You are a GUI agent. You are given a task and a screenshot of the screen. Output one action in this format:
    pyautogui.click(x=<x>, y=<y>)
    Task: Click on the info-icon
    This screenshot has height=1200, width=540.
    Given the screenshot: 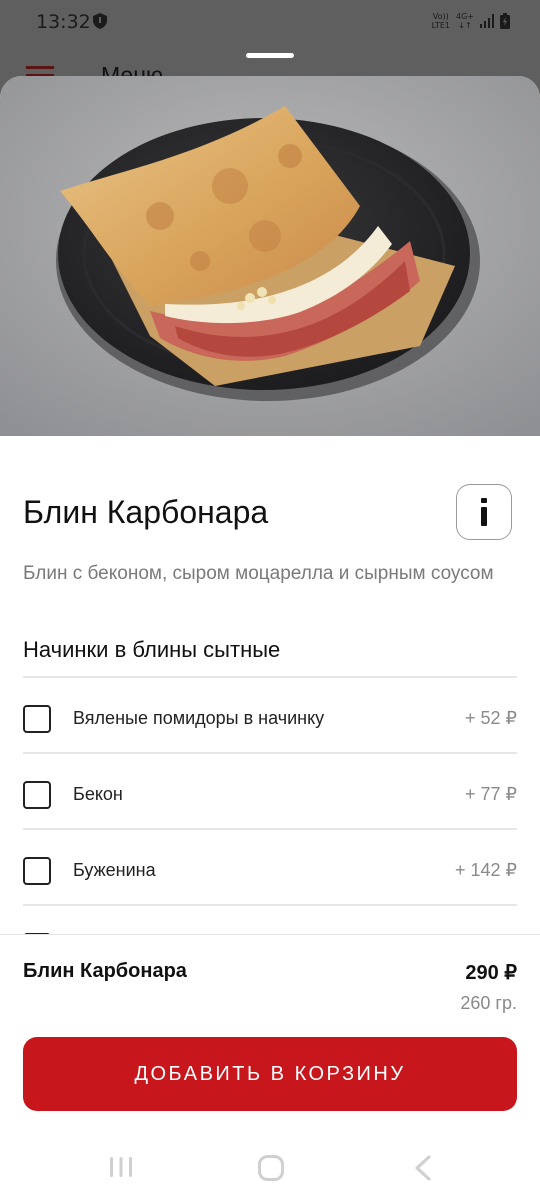 What is the action you would take?
    pyautogui.click(x=484, y=512)
    